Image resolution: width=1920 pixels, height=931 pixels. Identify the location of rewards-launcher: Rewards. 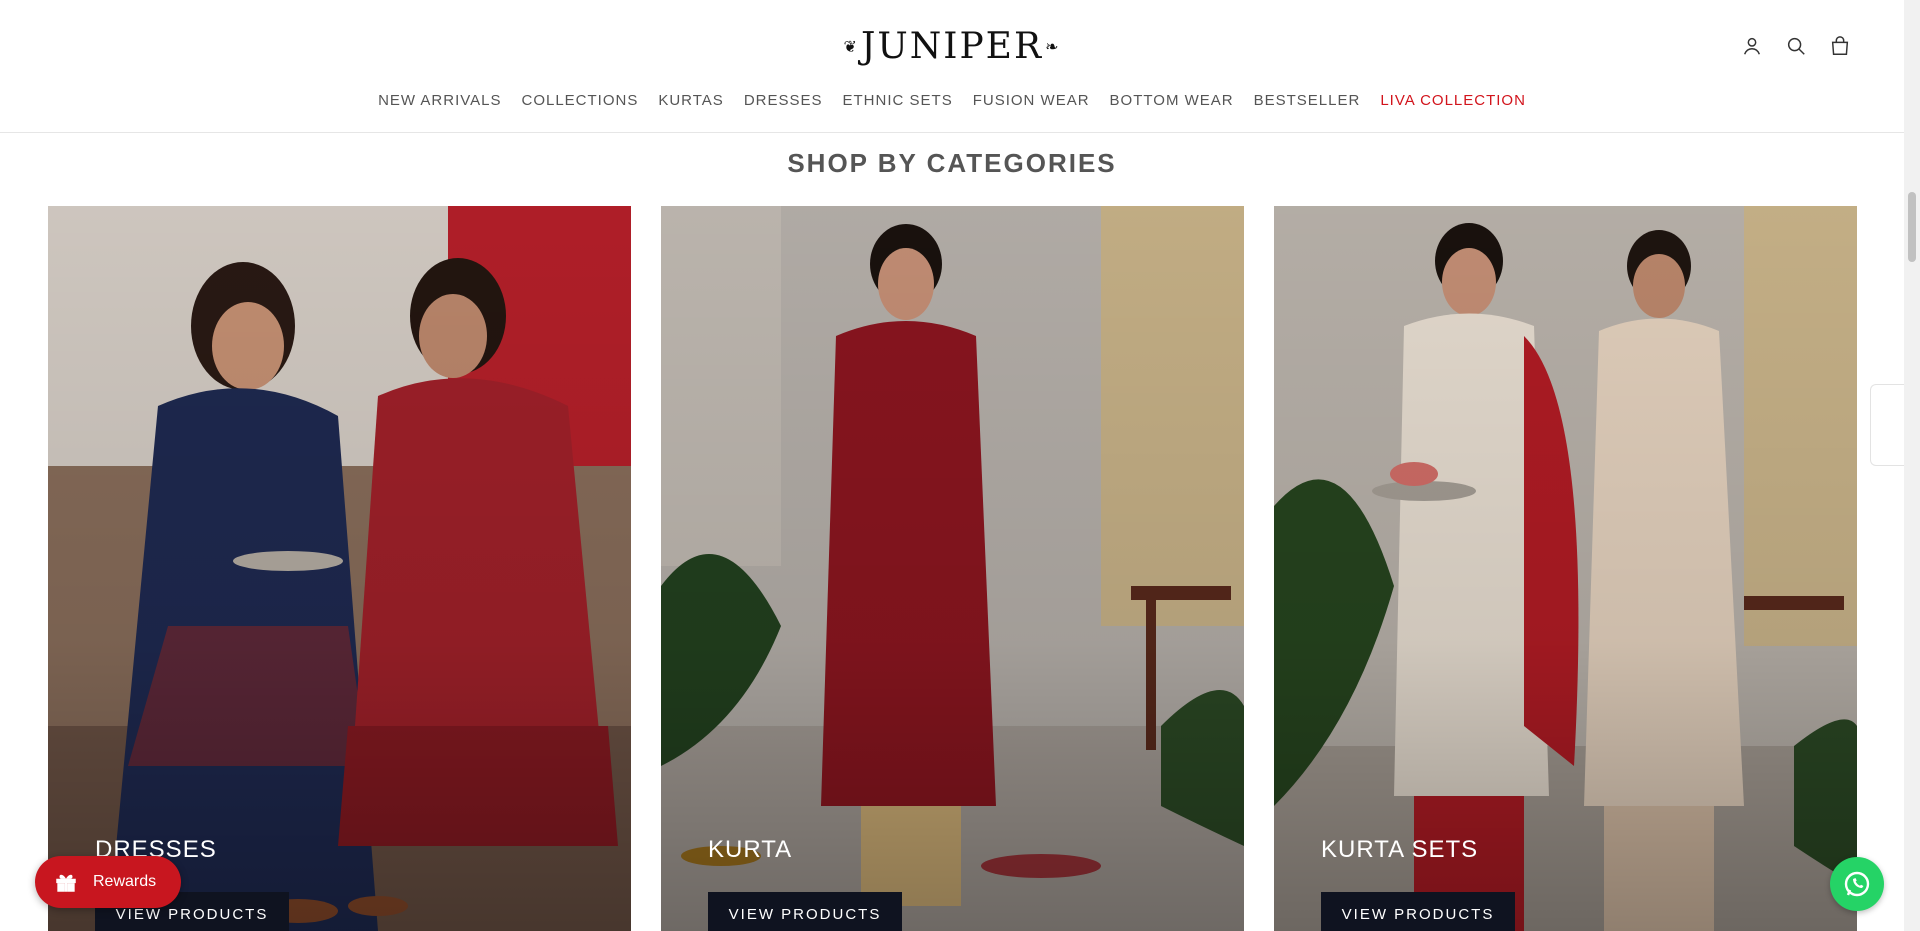
(108, 882).